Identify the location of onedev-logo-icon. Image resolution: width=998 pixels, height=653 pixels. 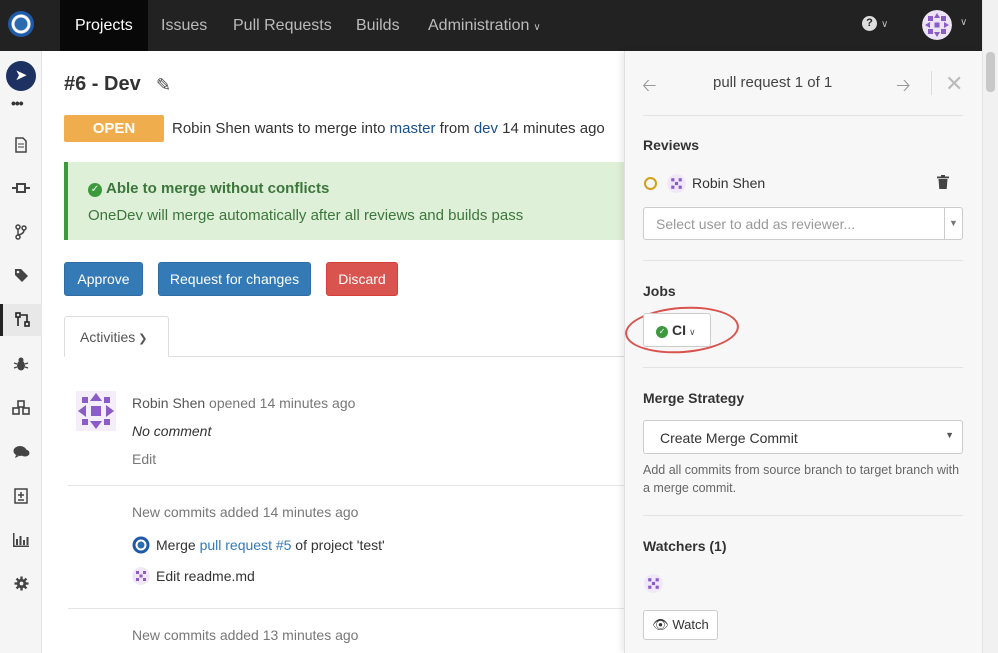
(21, 24).